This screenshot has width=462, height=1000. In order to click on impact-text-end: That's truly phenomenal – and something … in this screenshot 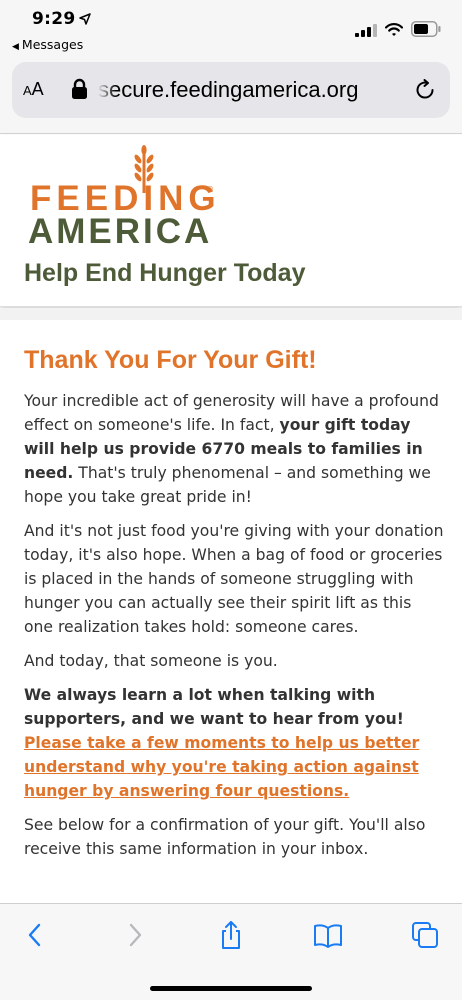, I will do `click(227, 485)`.